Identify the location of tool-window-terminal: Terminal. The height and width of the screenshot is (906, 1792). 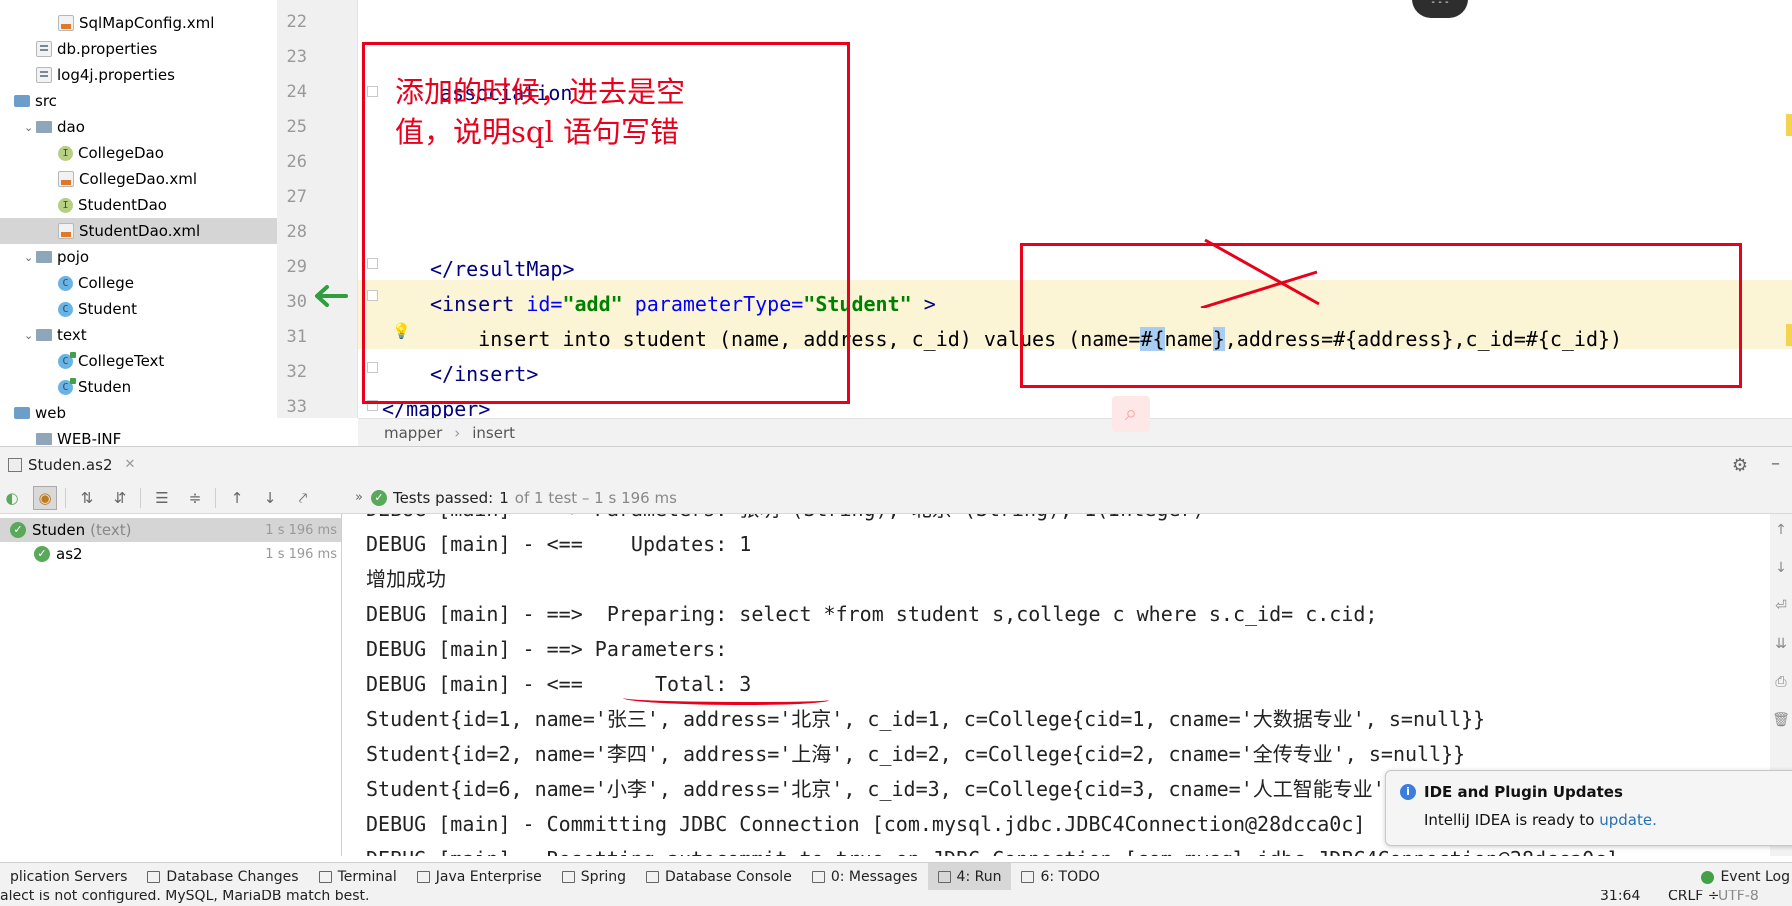
(358, 877).